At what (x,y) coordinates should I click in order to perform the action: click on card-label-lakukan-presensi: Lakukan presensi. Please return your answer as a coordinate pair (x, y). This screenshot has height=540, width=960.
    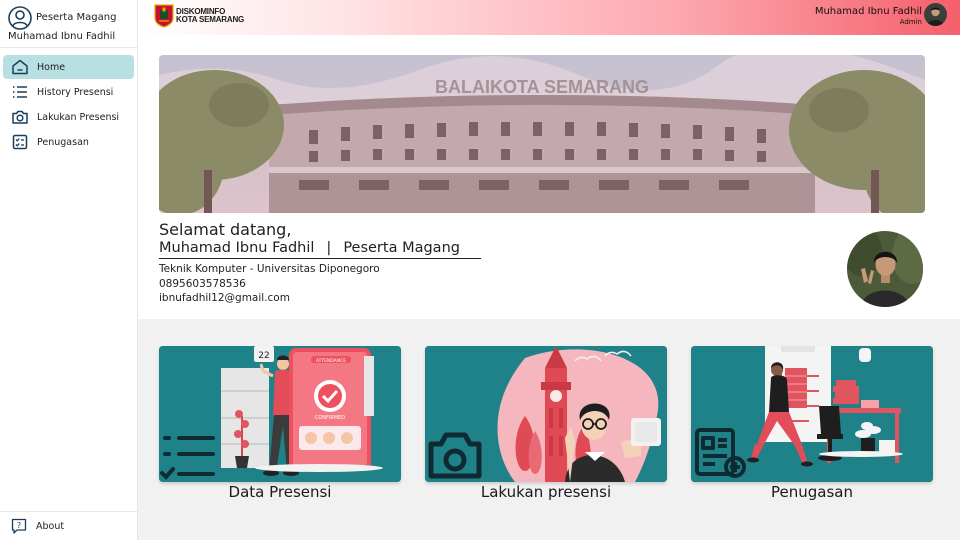
    Looking at the image, I should click on (546, 492).